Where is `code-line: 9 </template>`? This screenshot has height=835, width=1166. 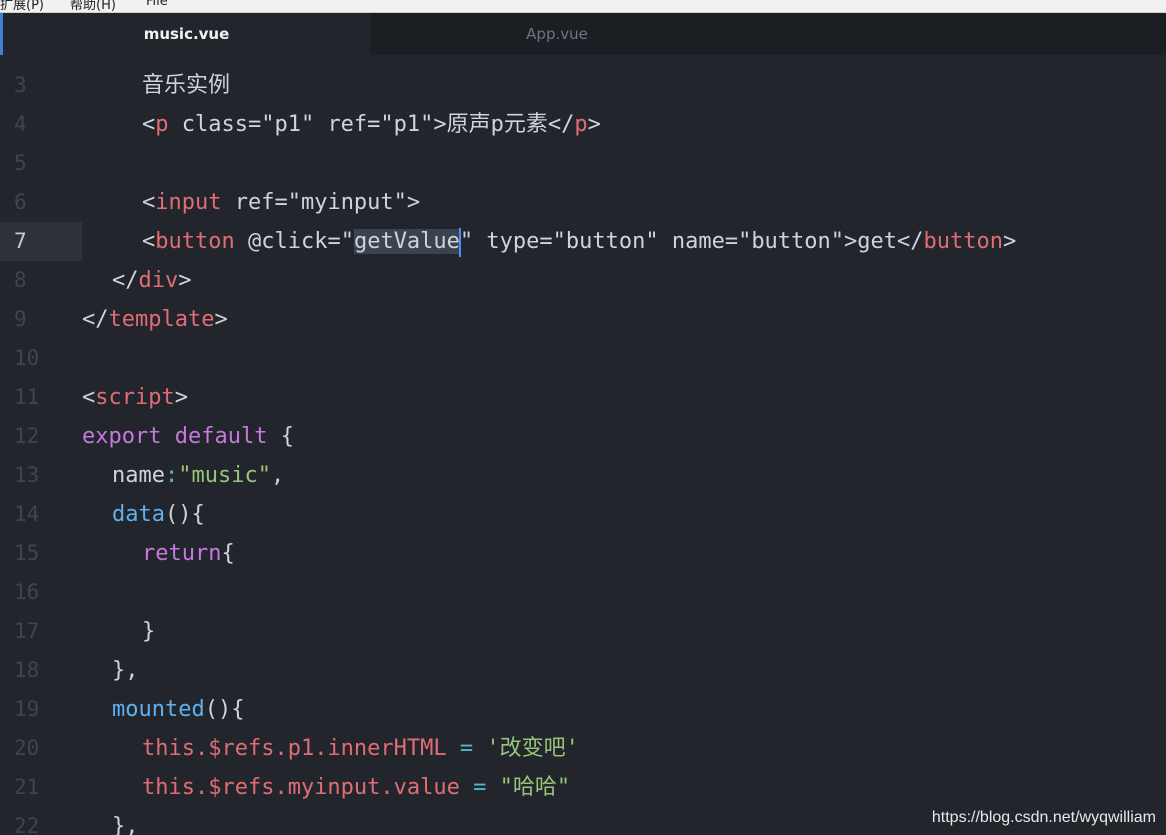 code-line: 9 </template> is located at coordinates (583, 319).